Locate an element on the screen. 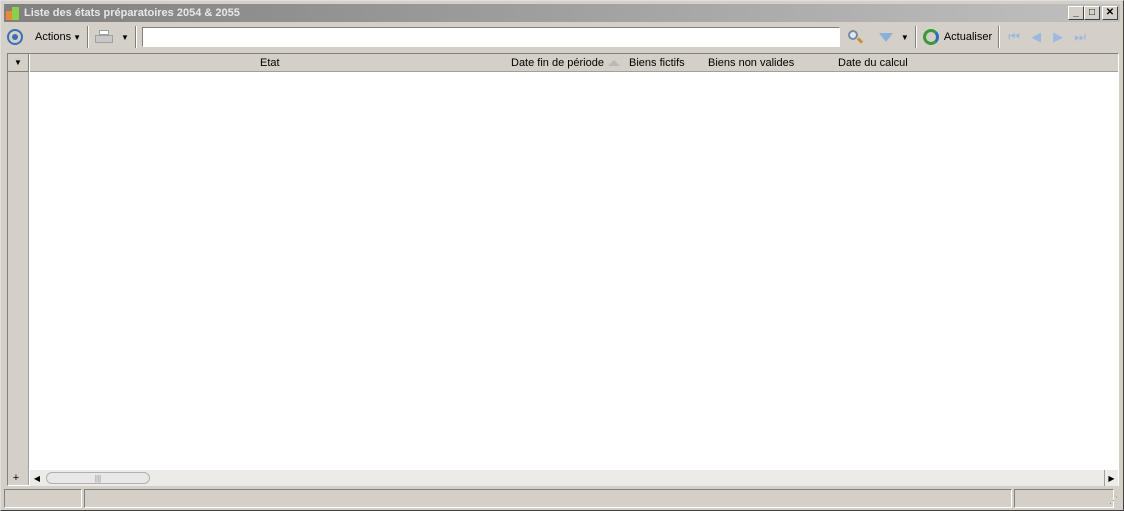  row-indicator-column is located at coordinates (18, 269).